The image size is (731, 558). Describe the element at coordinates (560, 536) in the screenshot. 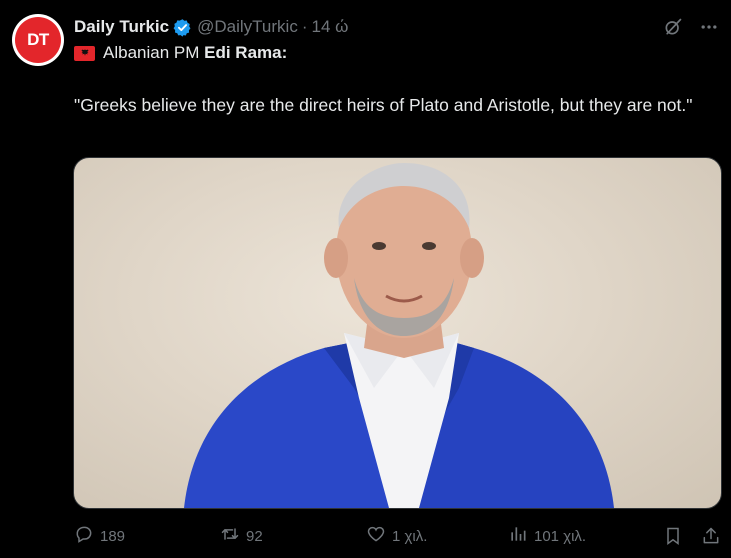

I see `views-count: 101 χιλ.` at that location.